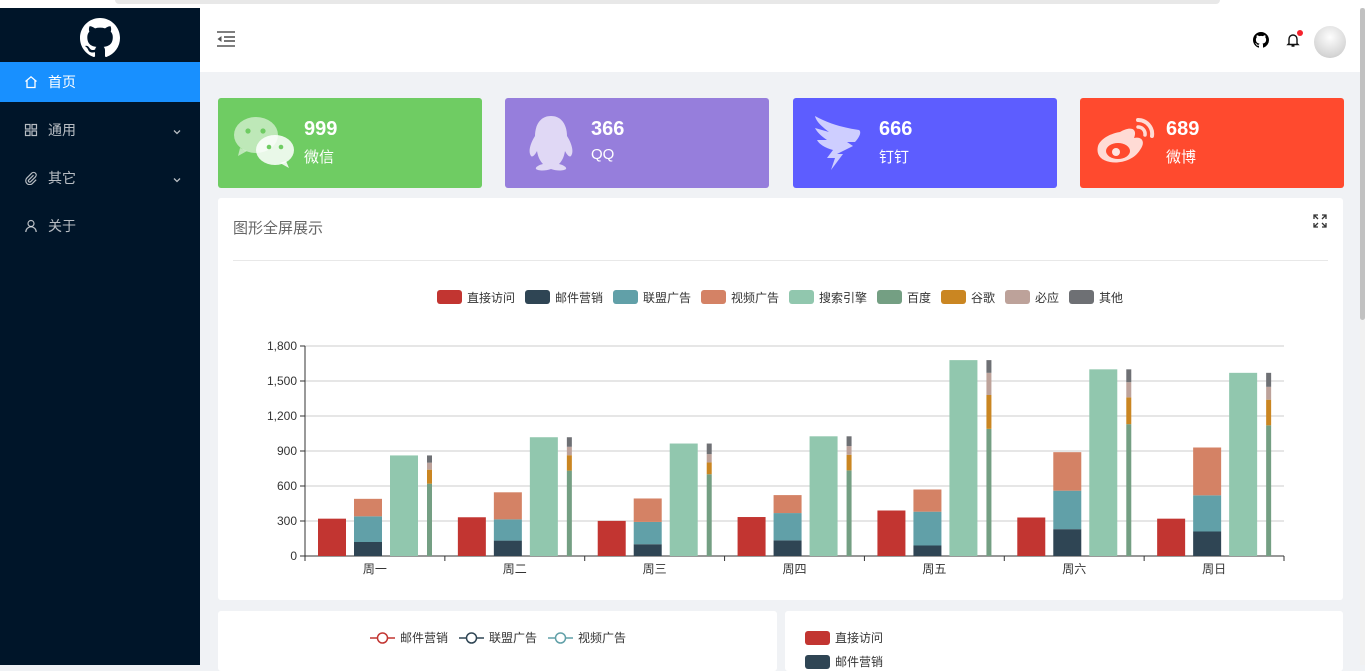 This screenshot has width=1365, height=671. What do you see at coordinates (1074, 569) in the screenshot?
I see `x-tick-label: 周六` at bounding box center [1074, 569].